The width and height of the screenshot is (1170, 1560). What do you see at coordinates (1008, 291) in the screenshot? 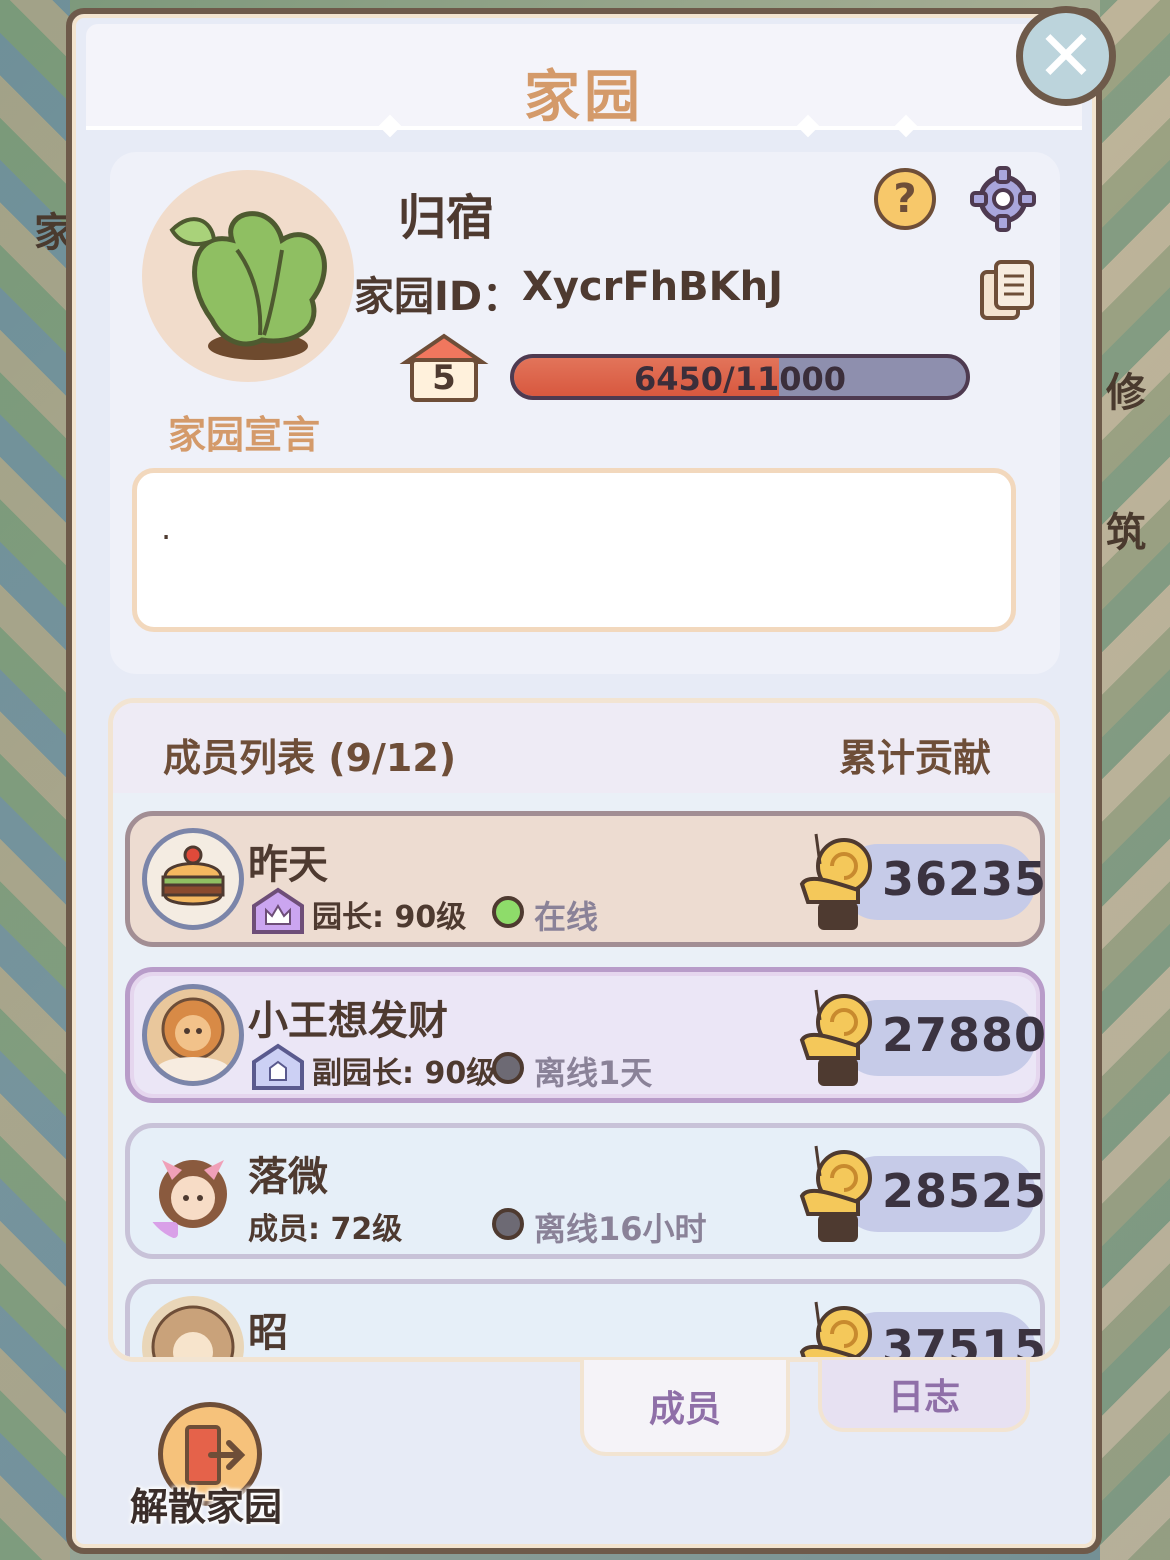
I see `copy-icon` at bounding box center [1008, 291].